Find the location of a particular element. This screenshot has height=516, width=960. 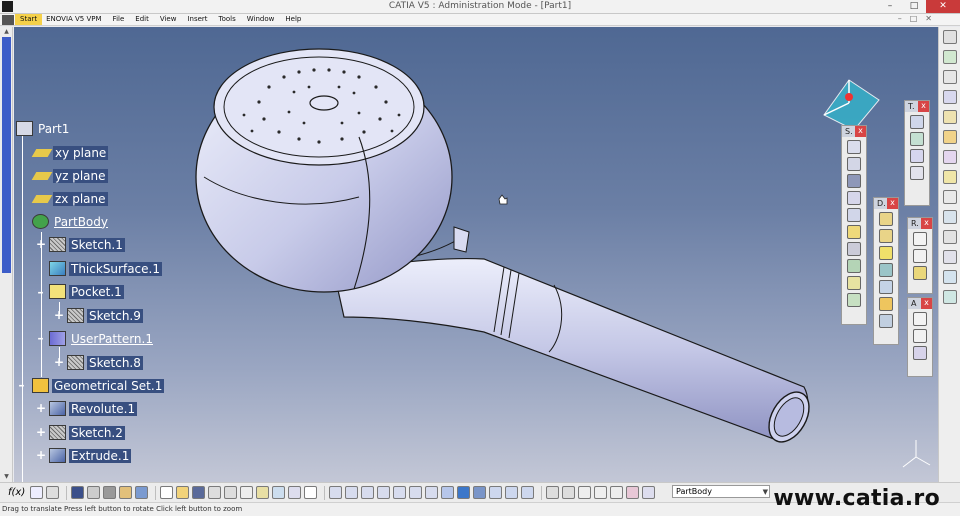

3d-annotation-icon is located at coordinates (920, 353).